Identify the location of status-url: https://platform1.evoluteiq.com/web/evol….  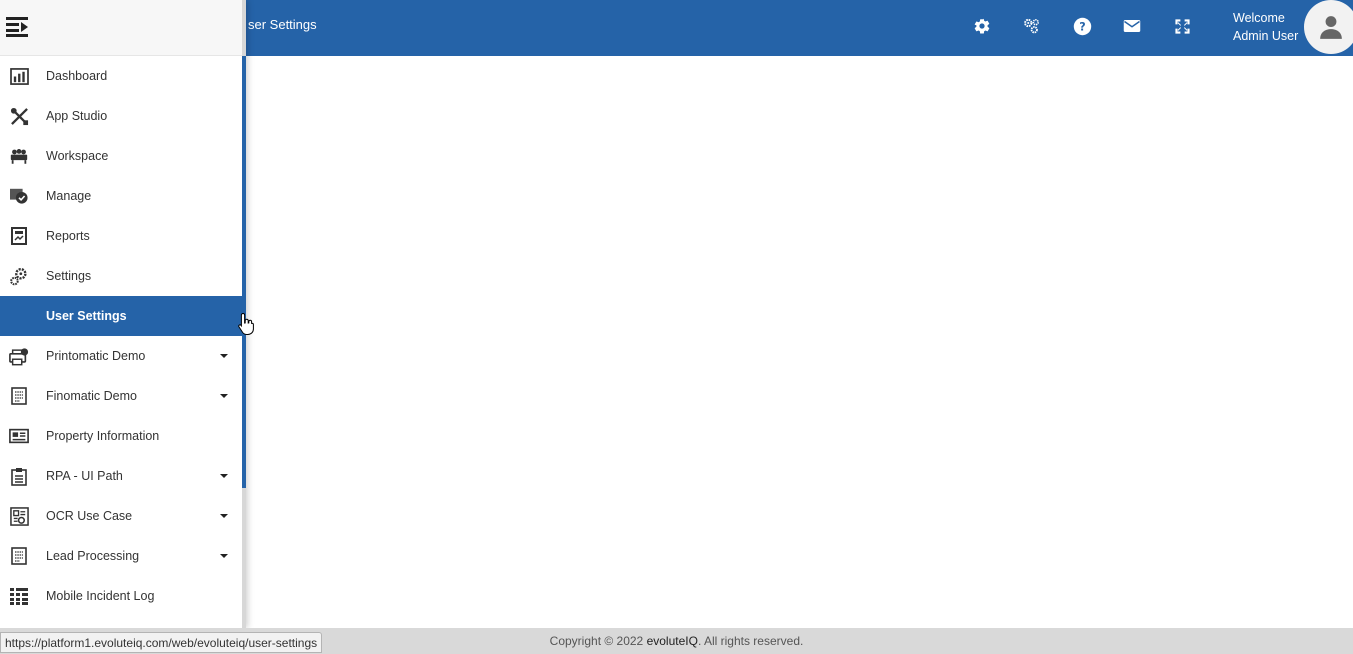
(161, 642).